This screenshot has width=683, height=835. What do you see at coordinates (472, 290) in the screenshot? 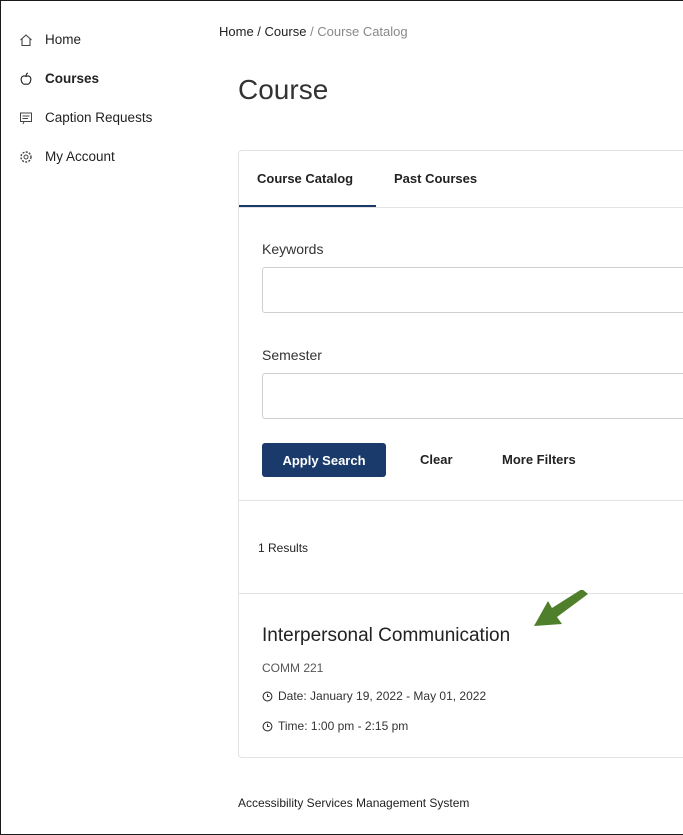
I see `keywords-input` at bounding box center [472, 290].